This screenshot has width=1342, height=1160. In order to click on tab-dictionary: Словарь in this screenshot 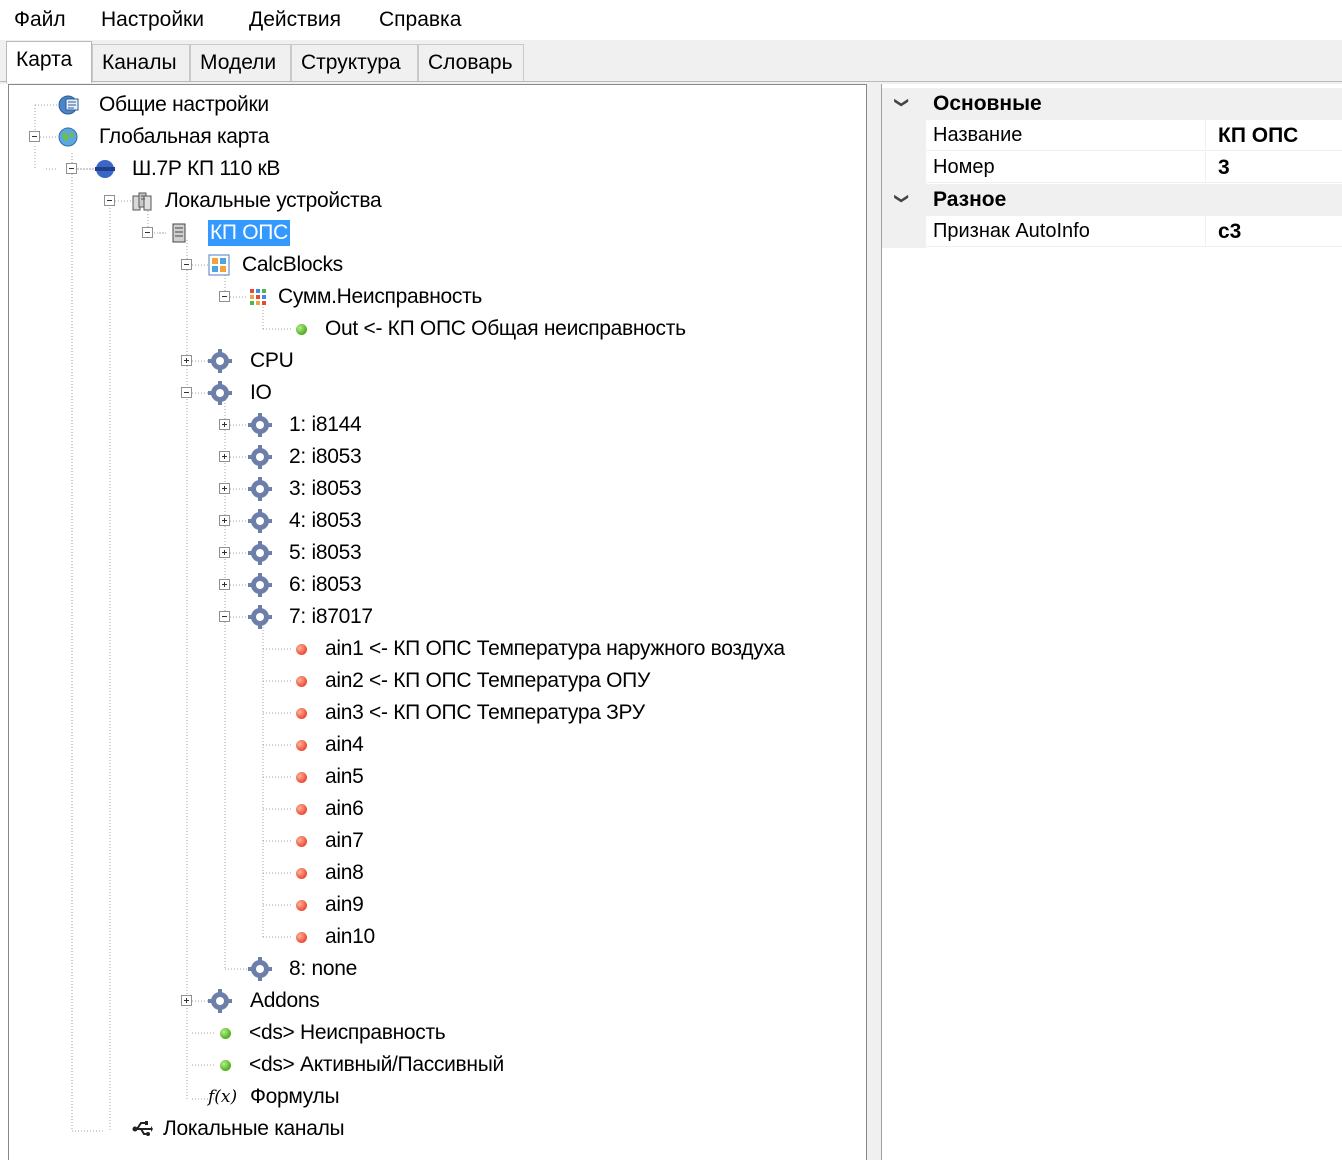, I will do `click(471, 63)`.